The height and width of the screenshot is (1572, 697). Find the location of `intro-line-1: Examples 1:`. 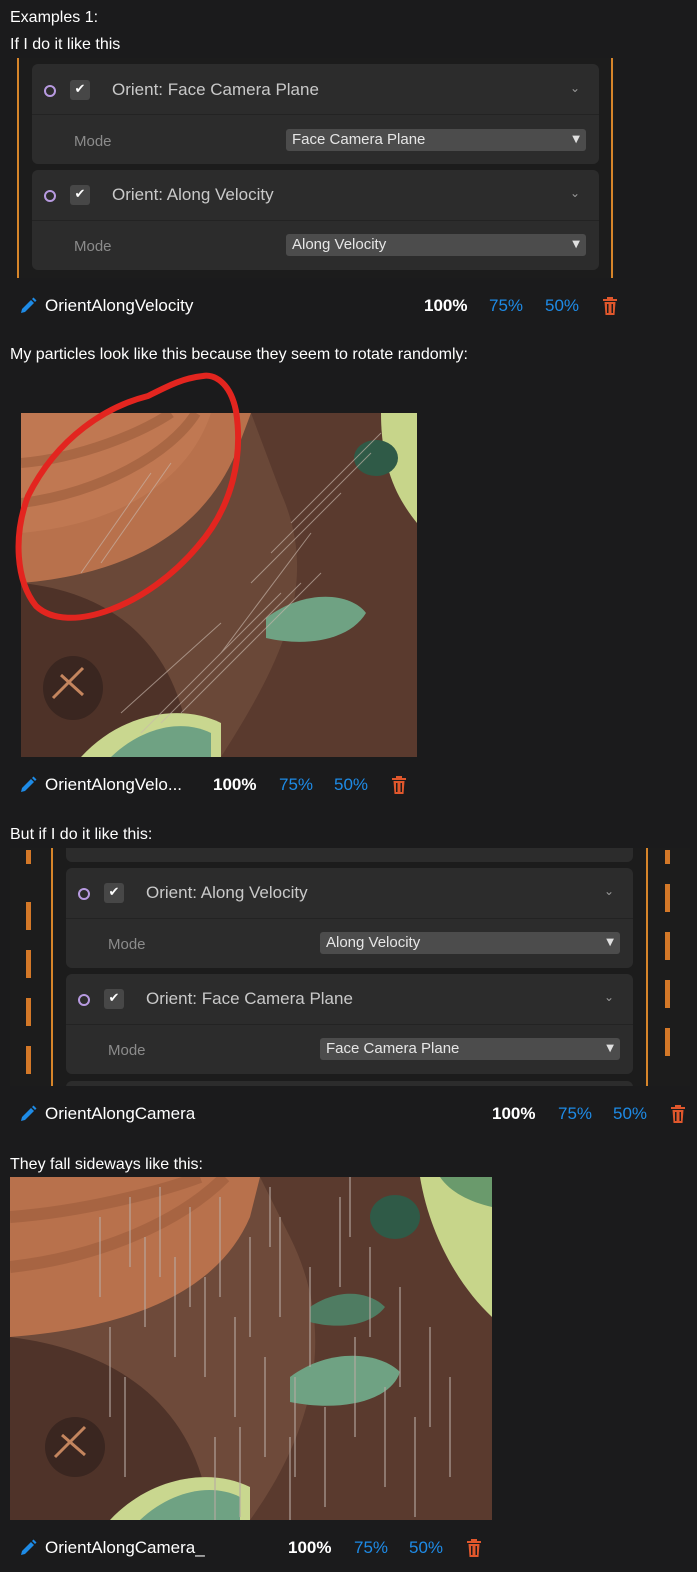

intro-line-1: Examples 1: is located at coordinates (54, 17).